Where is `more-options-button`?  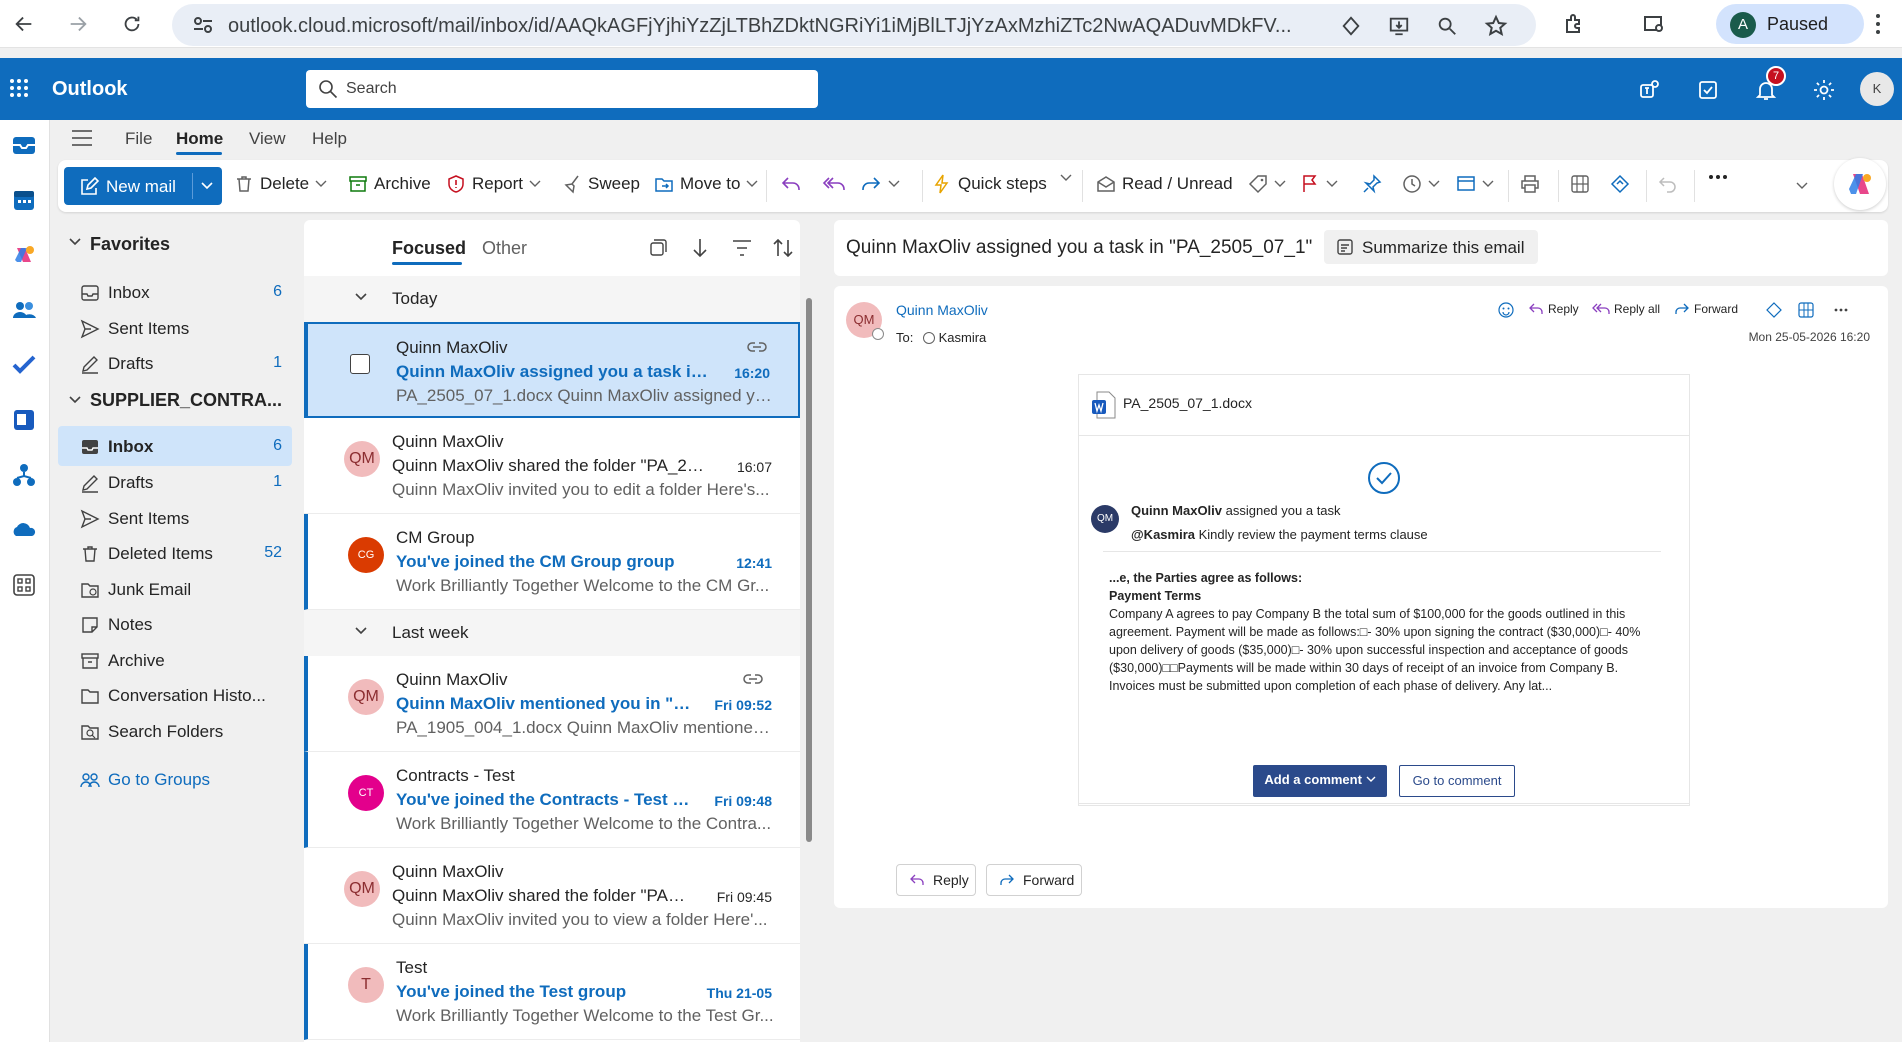 more-options-button is located at coordinates (1718, 177).